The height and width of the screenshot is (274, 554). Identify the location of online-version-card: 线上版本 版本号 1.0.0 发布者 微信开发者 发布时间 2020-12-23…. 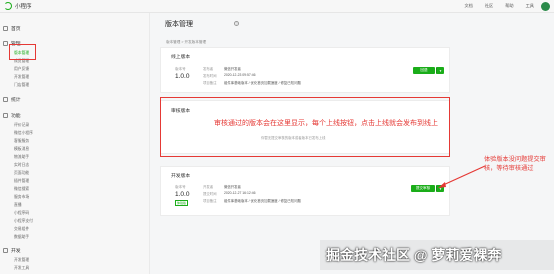
(305, 70).